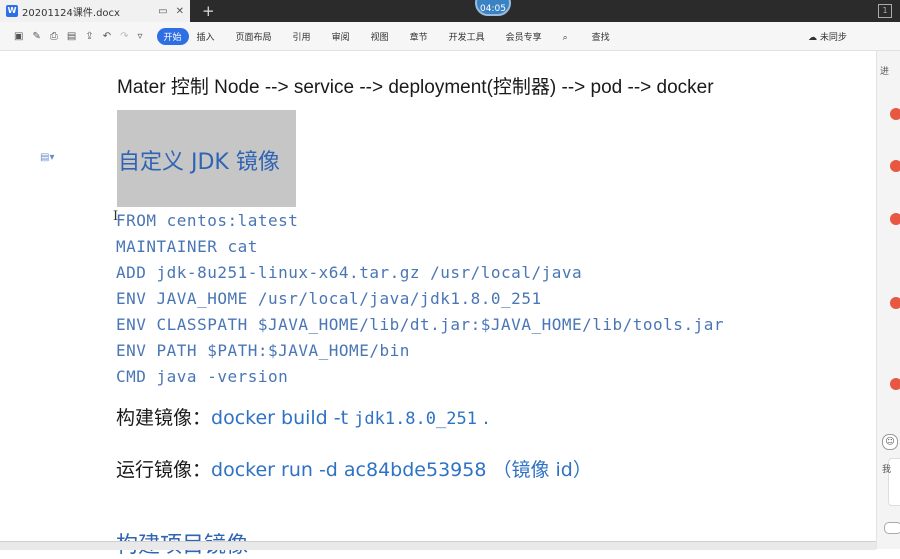  Describe the element at coordinates (139, 36) in the screenshot. I see `dropdown-icon: ▿` at that location.